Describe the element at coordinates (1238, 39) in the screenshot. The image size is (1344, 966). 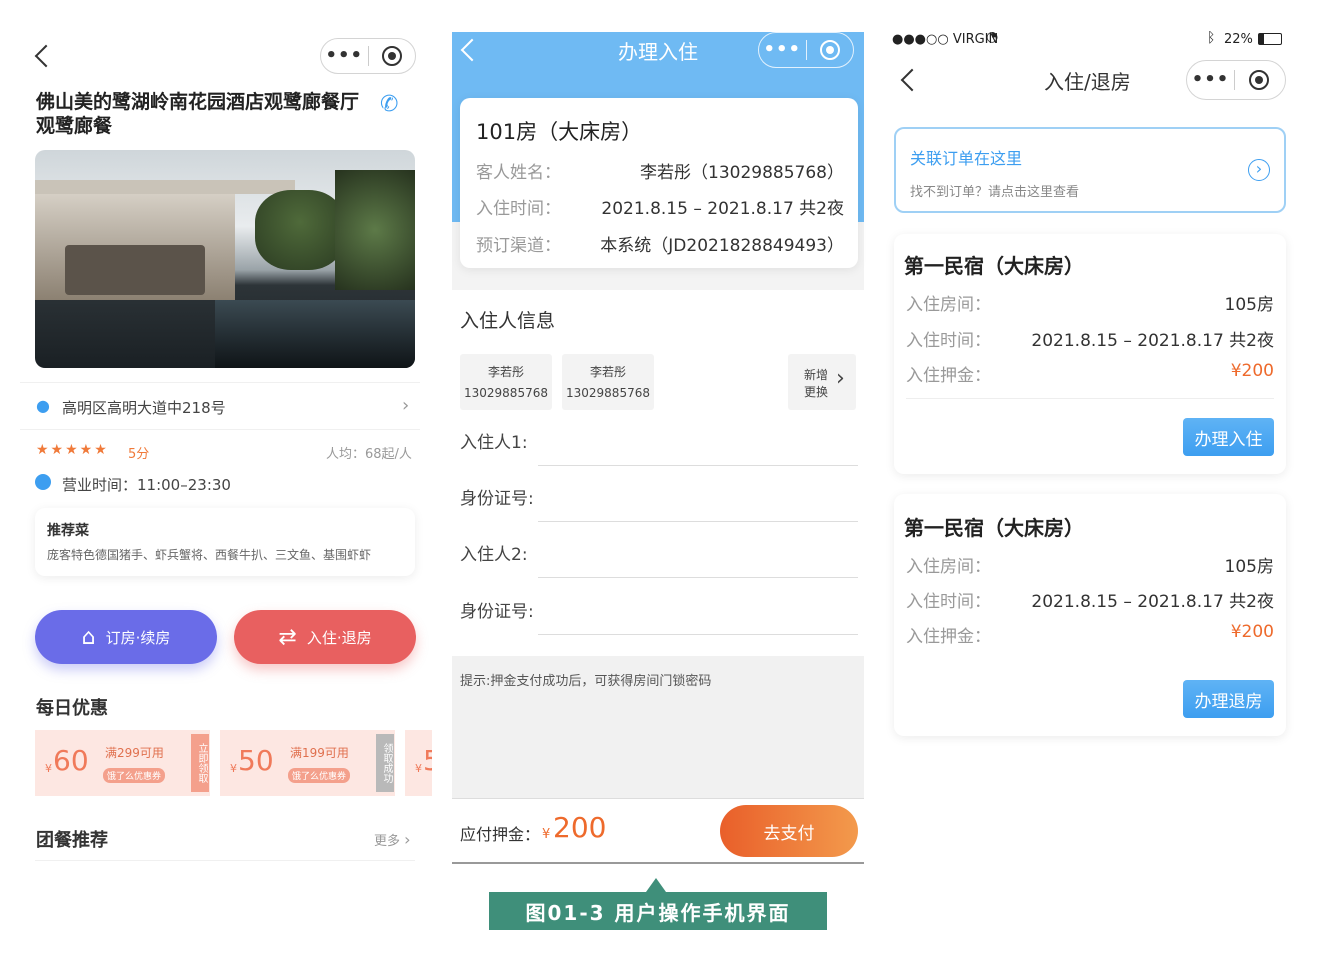
I see `battery-percent: 22%` at that location.